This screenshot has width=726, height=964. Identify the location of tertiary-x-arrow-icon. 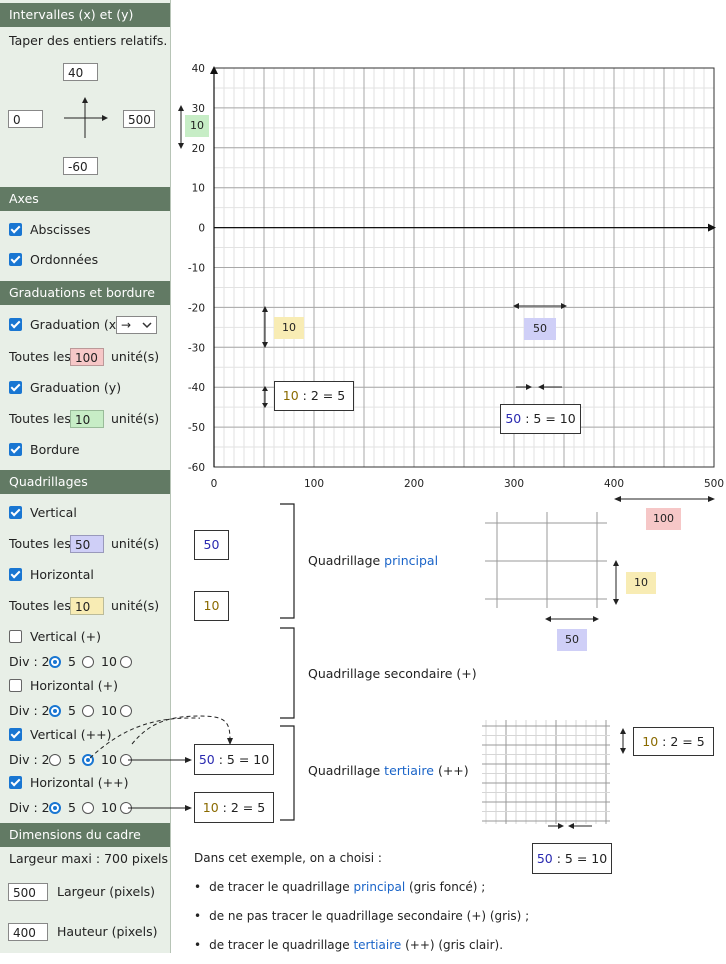
(570, 826).